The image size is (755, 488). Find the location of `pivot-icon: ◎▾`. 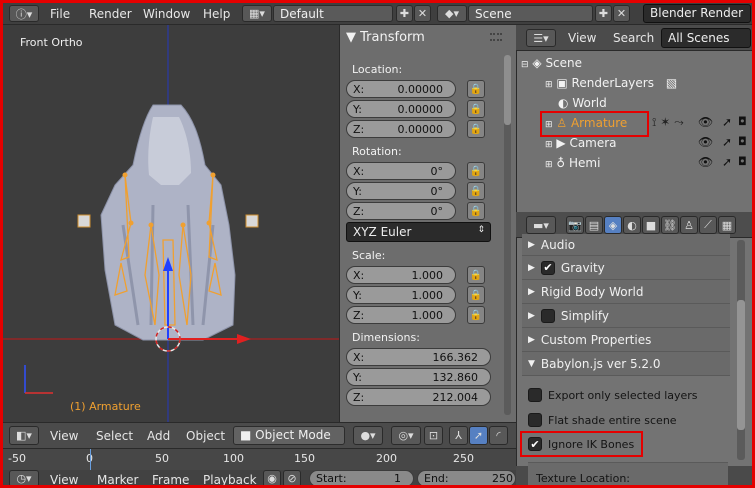

pivot-icon: ◎▾ is located at coordinates (406, 435).